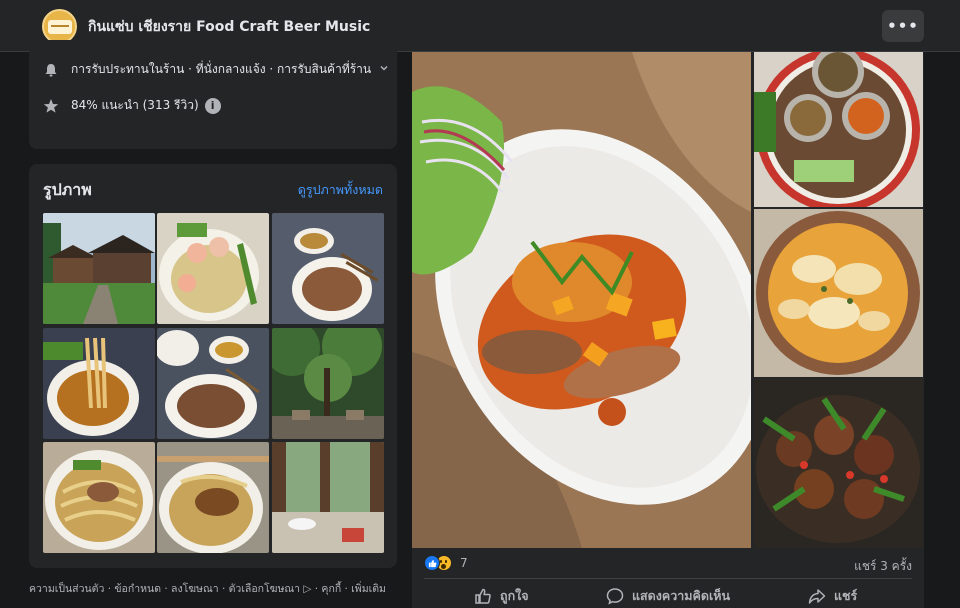  What do you see at coordinates (903, 26) in the screenshot?
I see `more-options-button: •••` at bounding box center [903, 26].